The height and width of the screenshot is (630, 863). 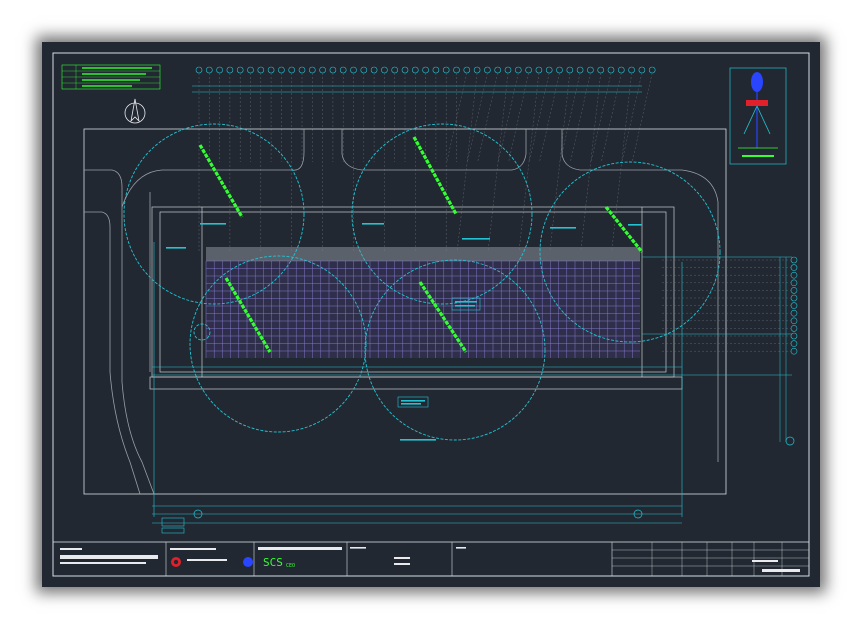 What do you see at coordinates (758, 116) in the screenshot?
I see `air-terminal-detail` at bounding box center [758, 116].